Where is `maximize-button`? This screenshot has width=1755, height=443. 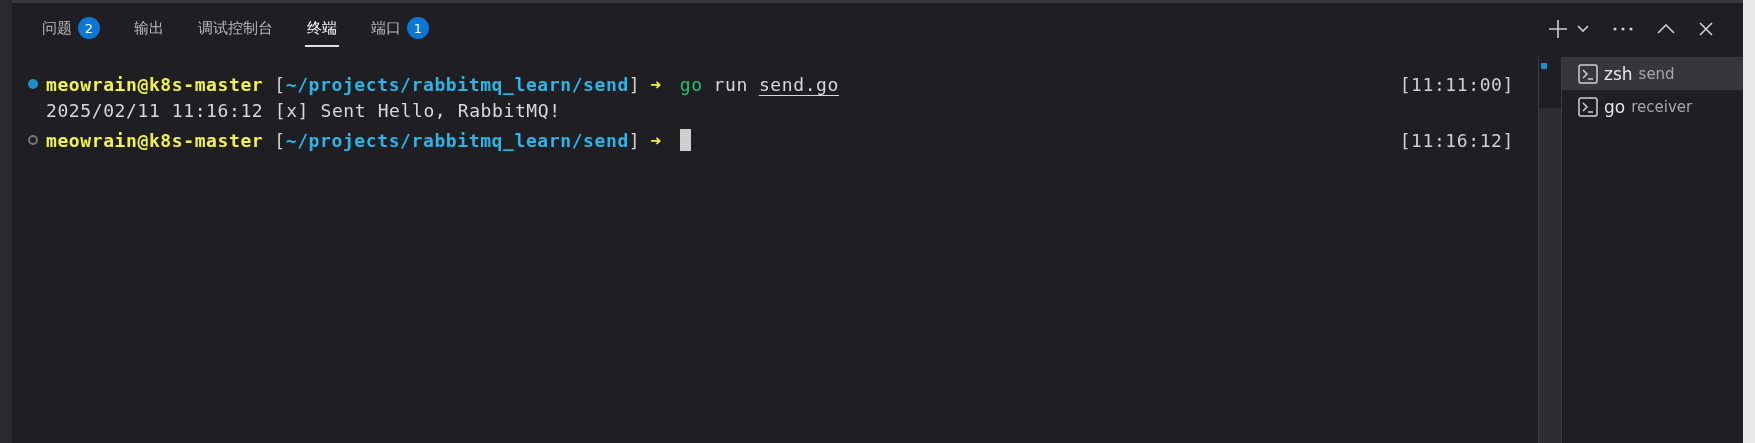
maximize-button is located at coordinates (1666, 29).